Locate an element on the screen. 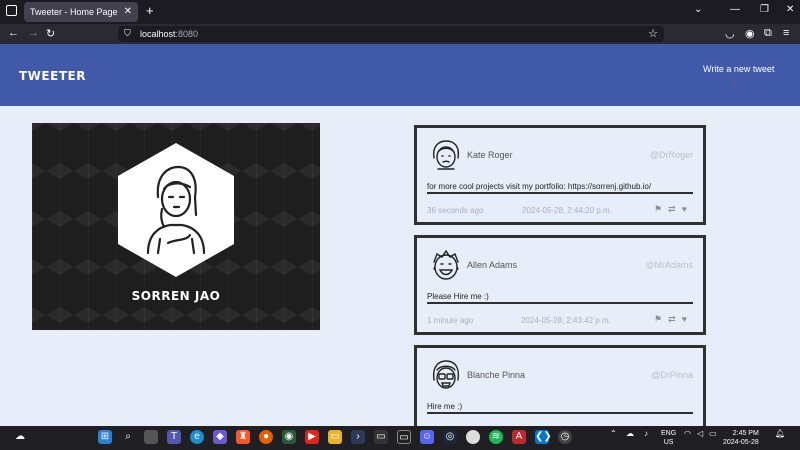 This screenshot has height=450, width=800. edge-icon: e is located at coordinates (197, 437).